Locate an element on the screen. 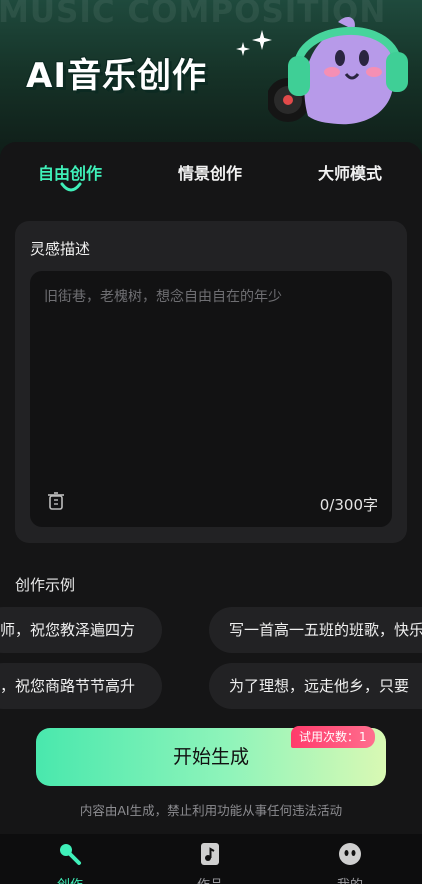 This screenshot has height=884, width=422. tab-scene-creation: 情景创作 is located at coordinates (210, 172).